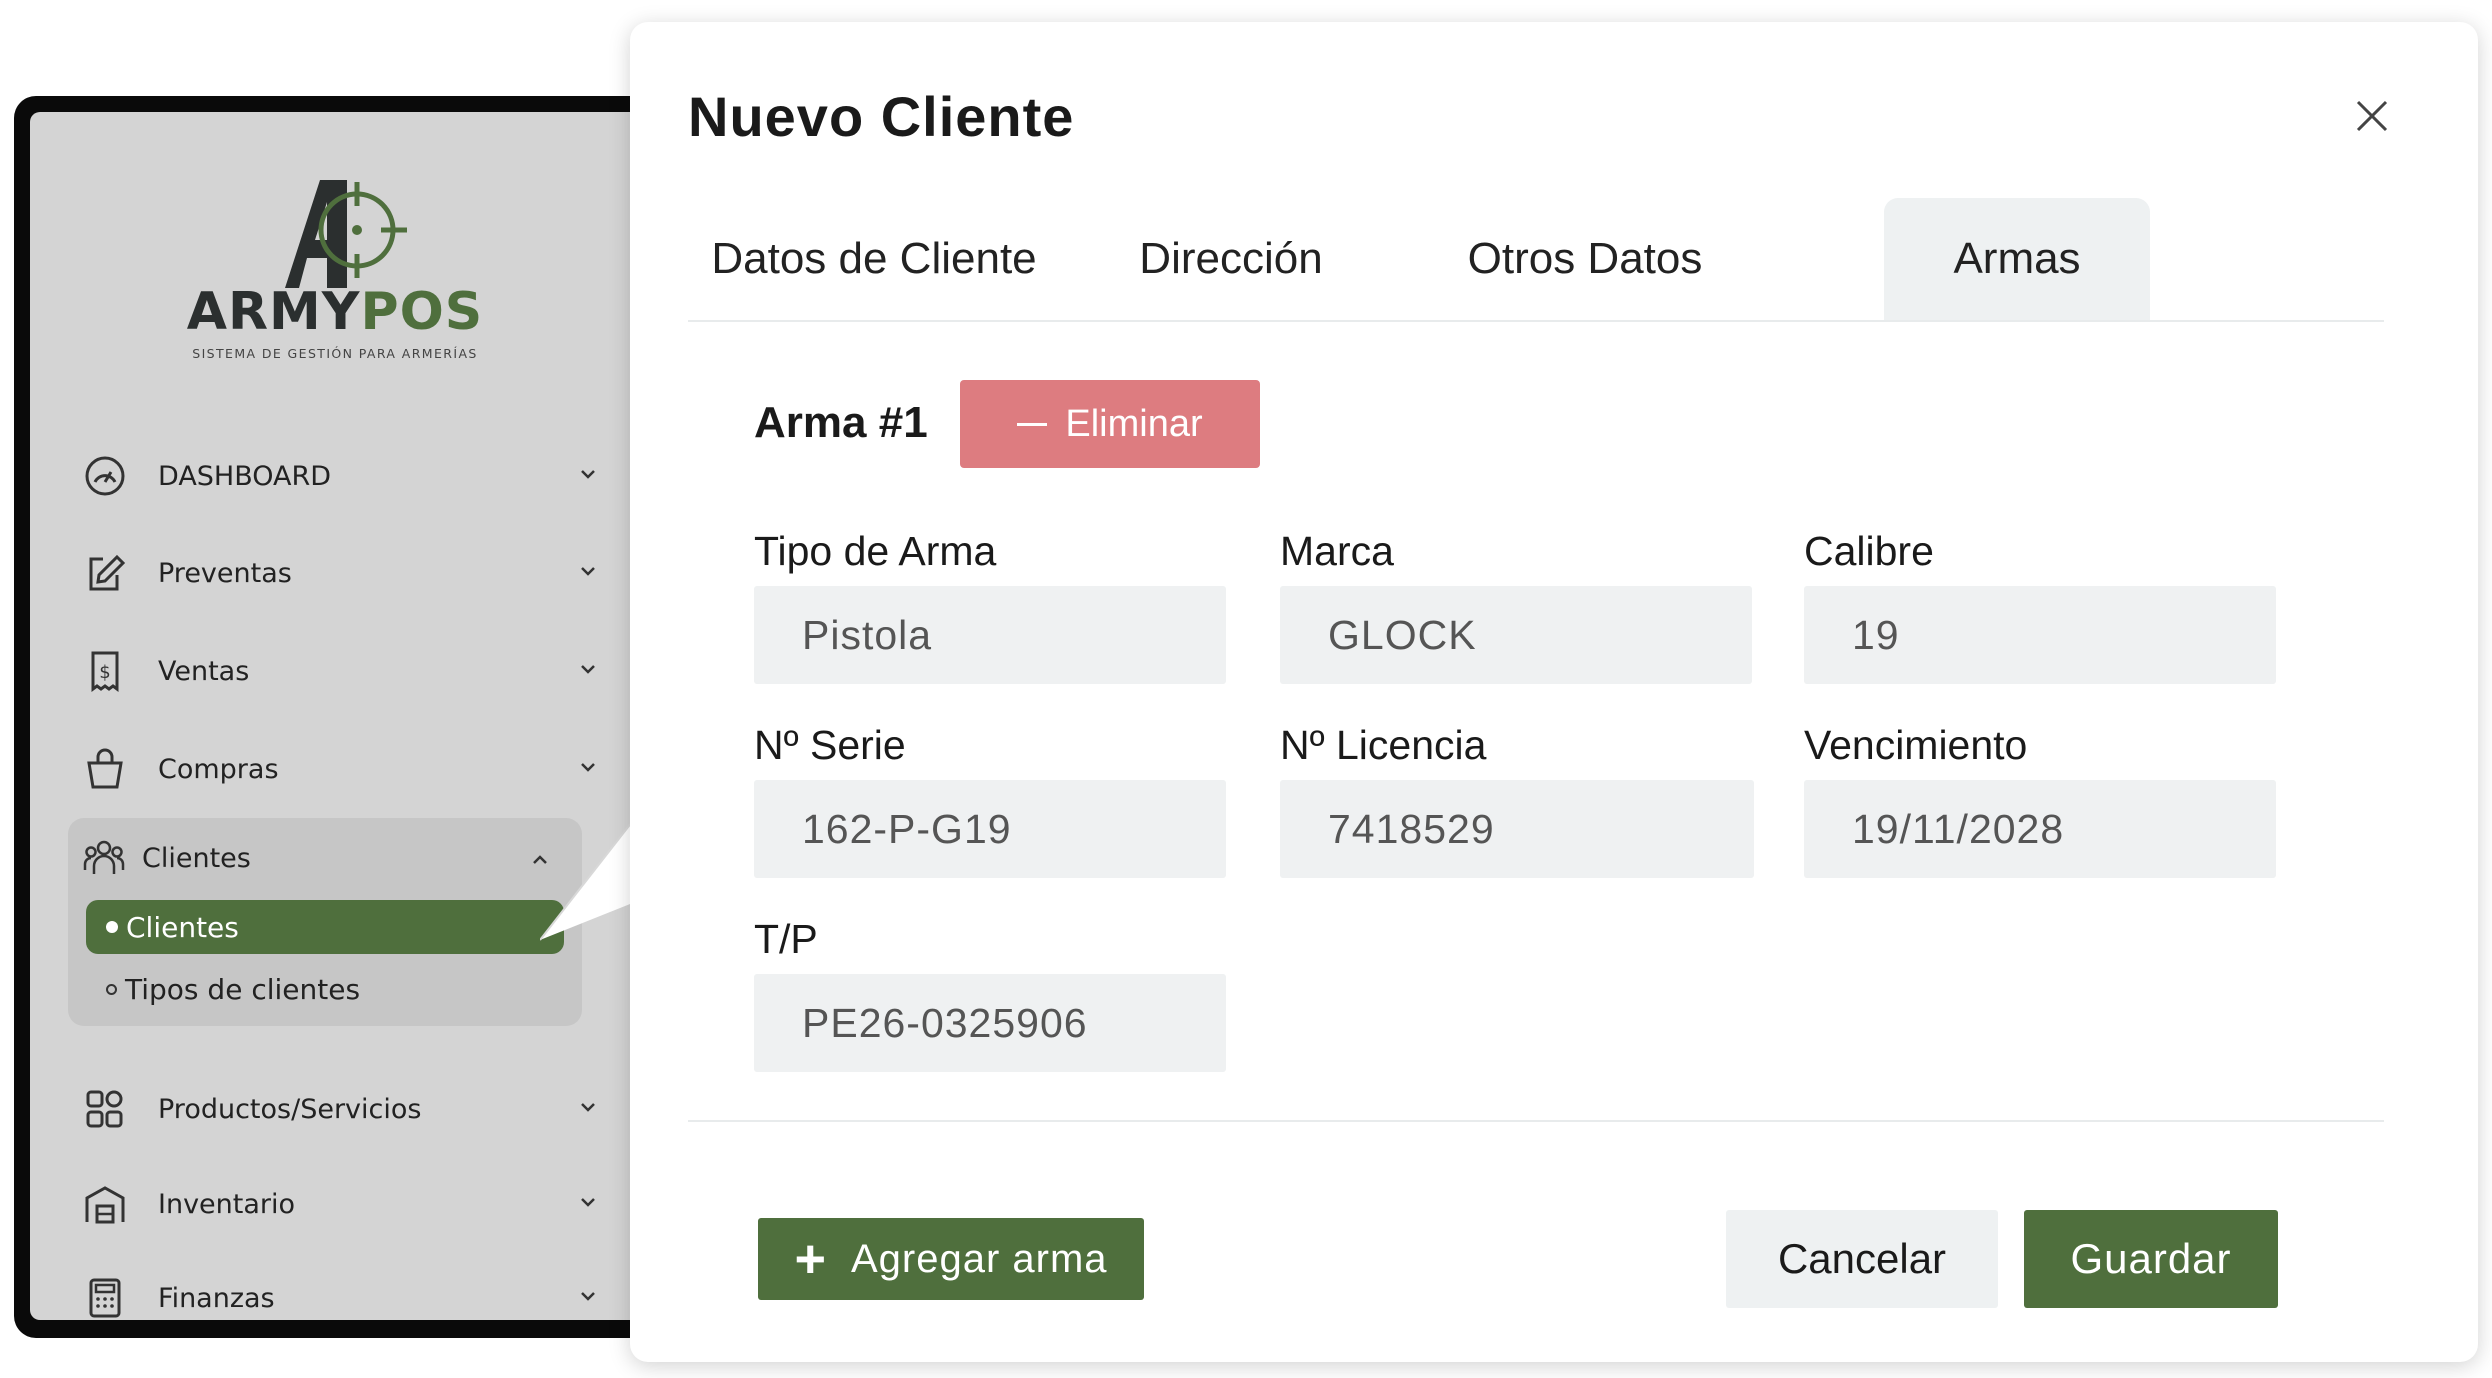 The image size is (2492, 1378). Describe the element at coordinates (2151, 1259) in the screenshot. I see `save-button: Guardar` at that location.